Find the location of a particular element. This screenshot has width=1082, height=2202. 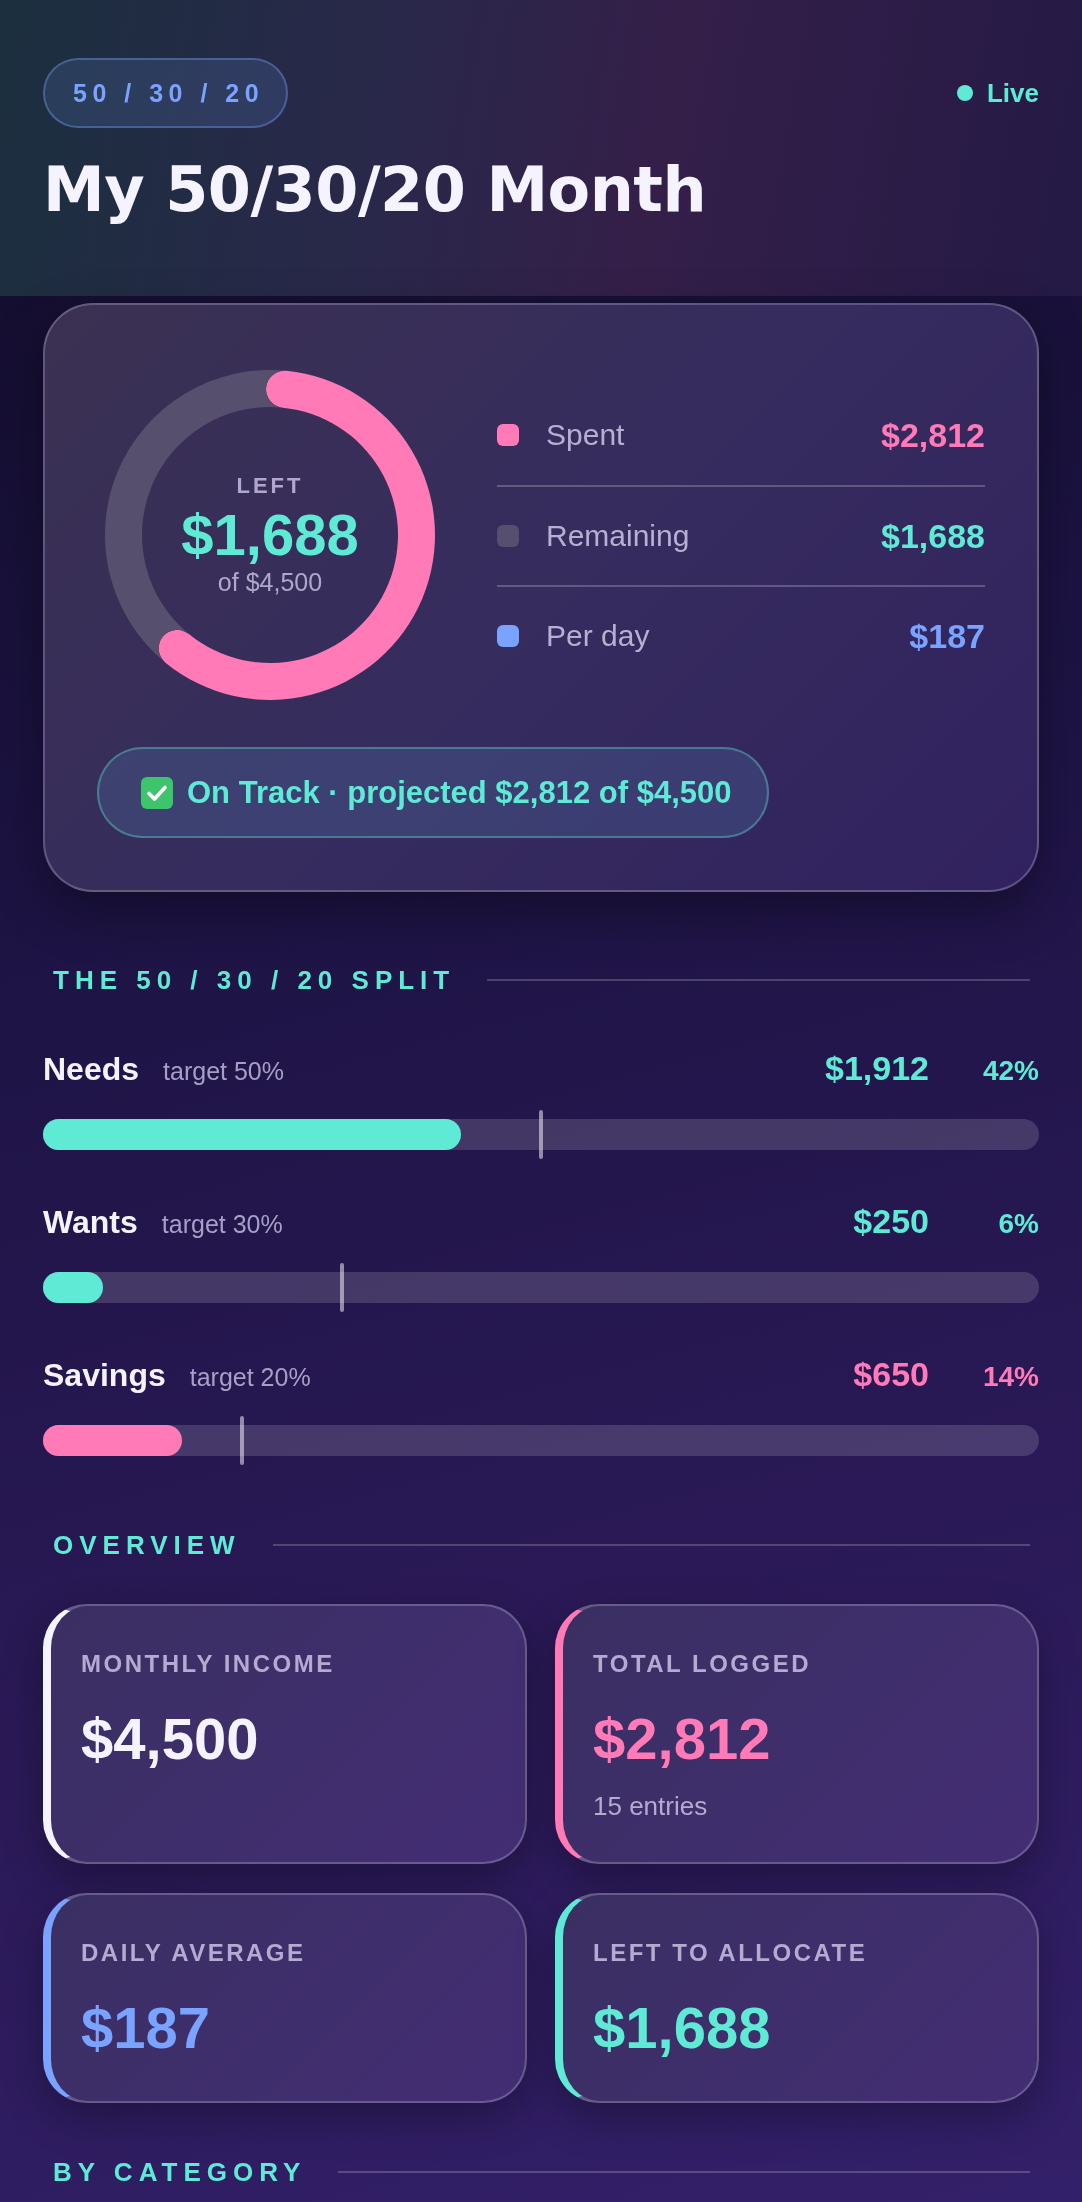

percent-value: 14% is located at coordinates (1010, 1377).